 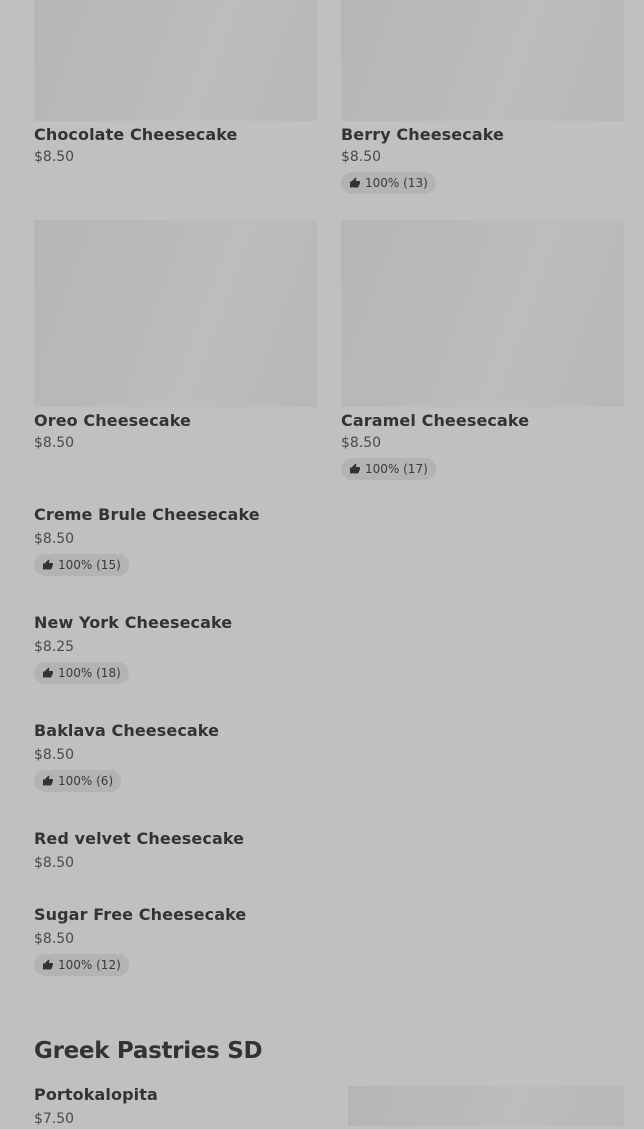 I want to click on item-name: Baklava Cheesecake, so click(x=127, y=730).